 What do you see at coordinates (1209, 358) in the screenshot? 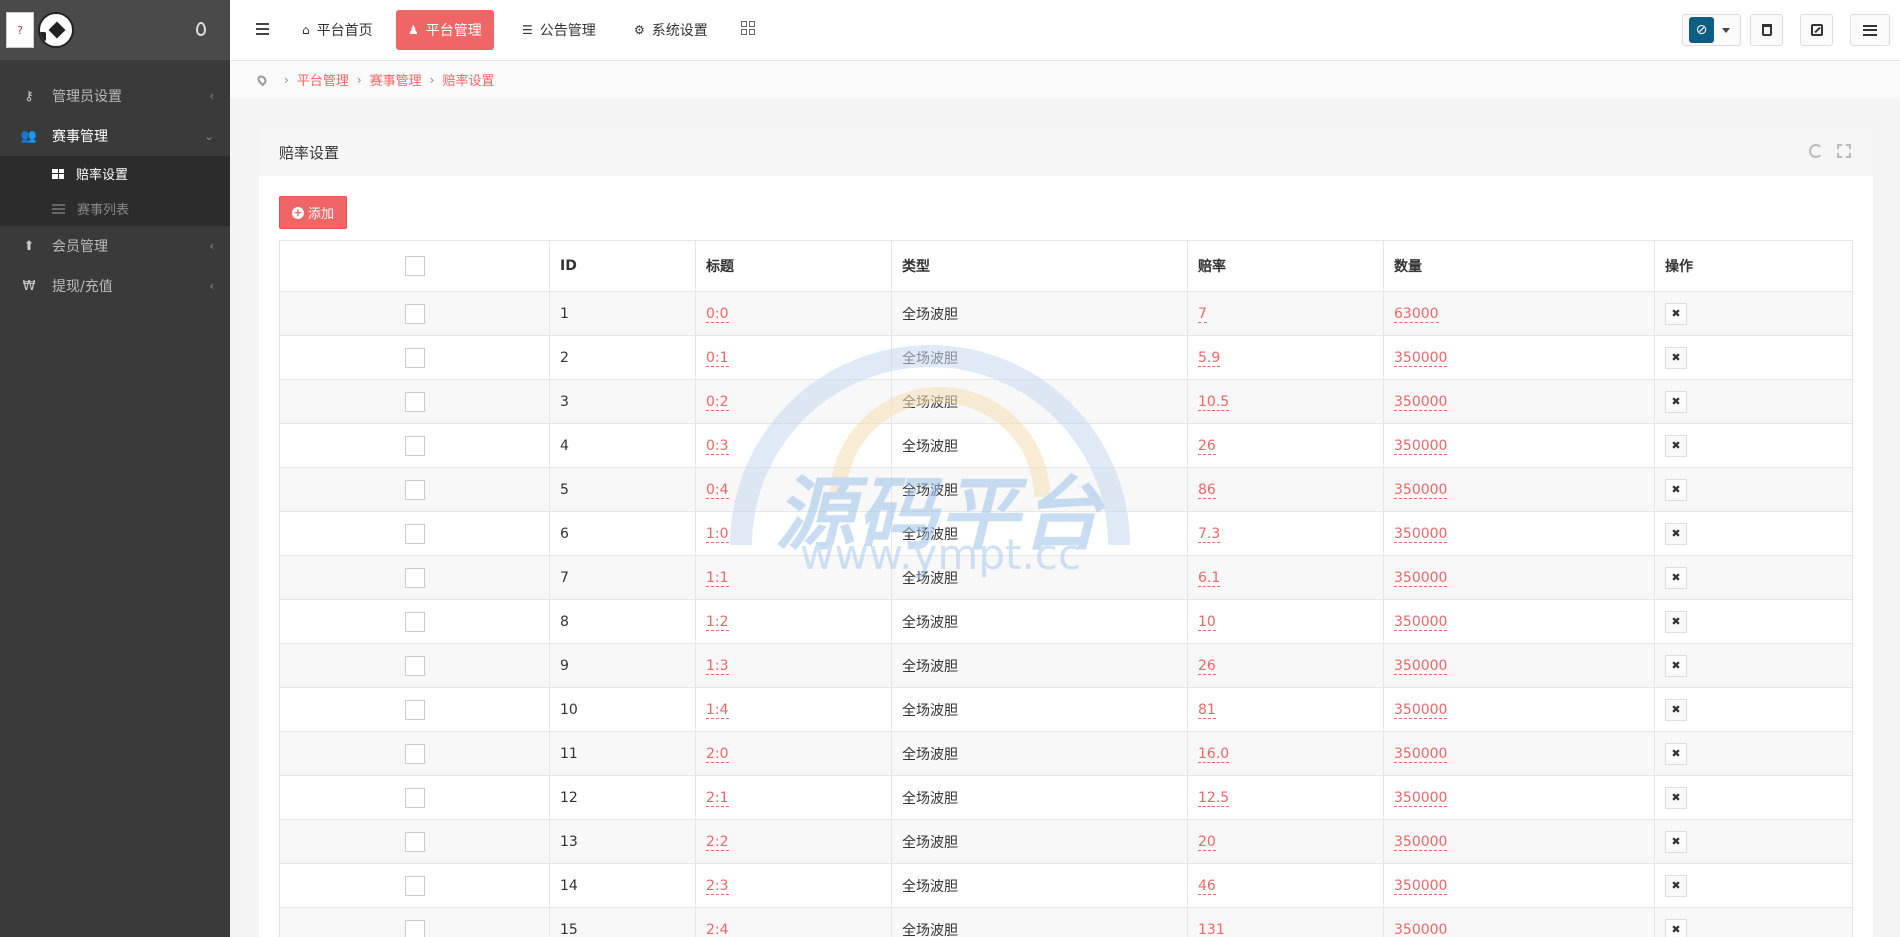
I see `editable-odds: 5.9` at bounding box center [1209, 358].